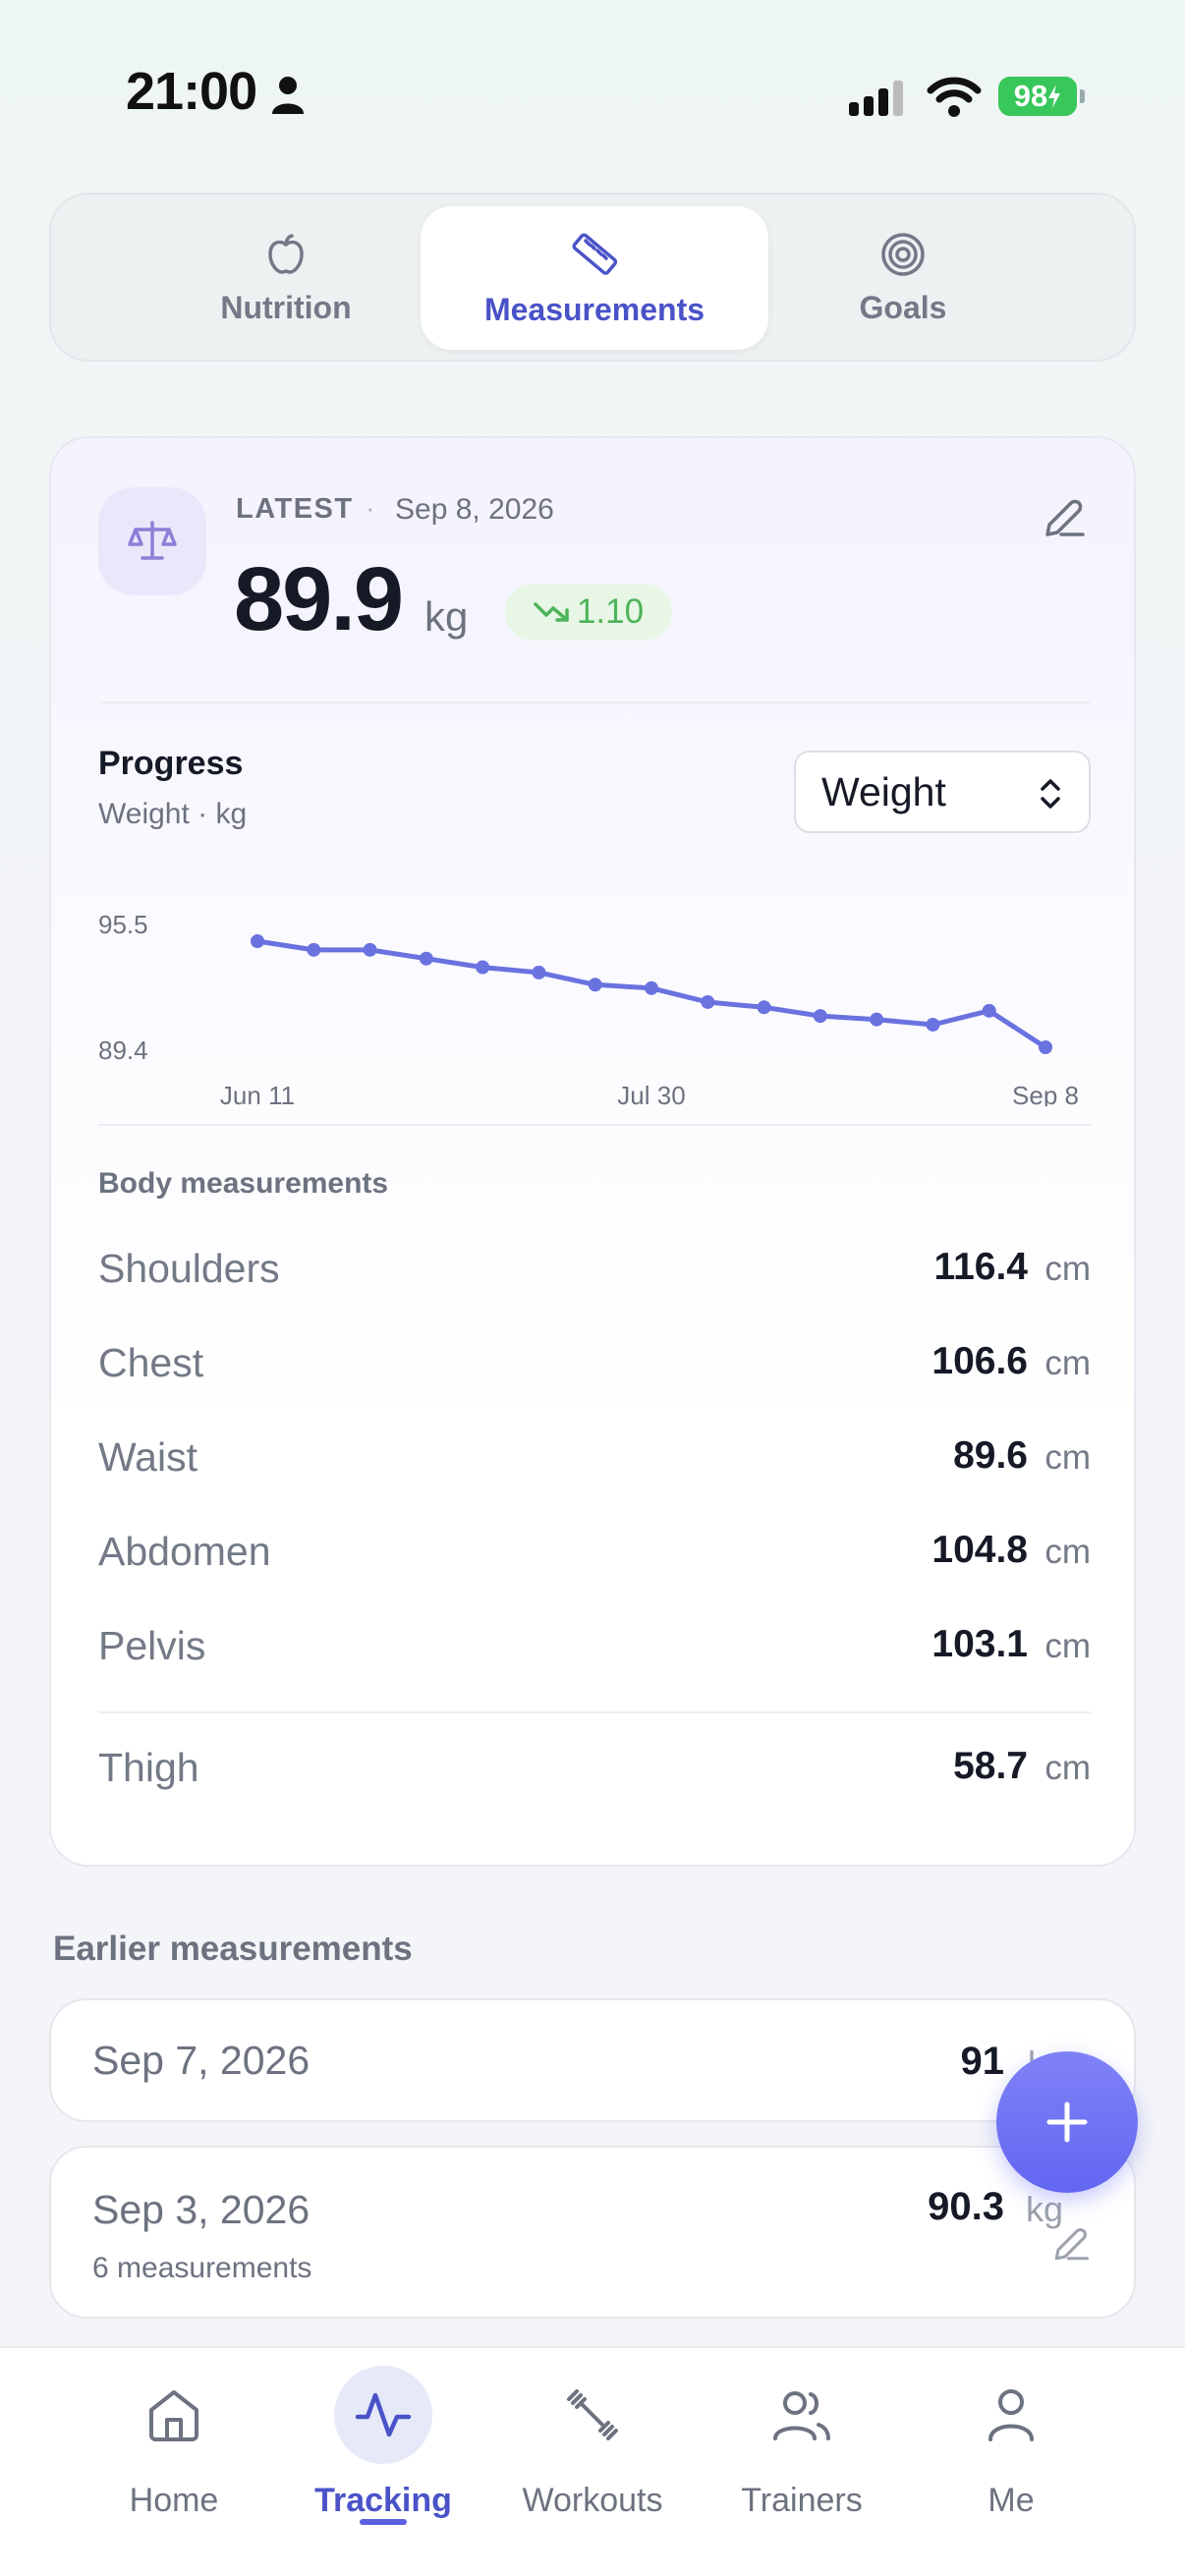  I want to click on nav-me: Me, so click(1011, 2462).